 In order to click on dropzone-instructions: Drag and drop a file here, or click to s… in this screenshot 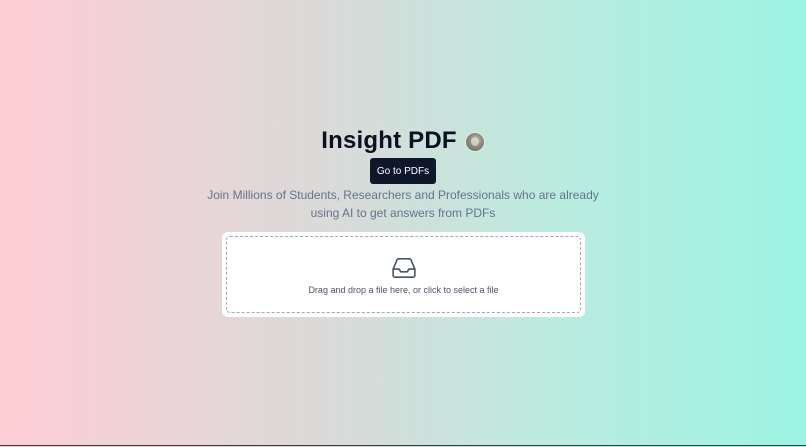, I will do `click(403, 289)`.